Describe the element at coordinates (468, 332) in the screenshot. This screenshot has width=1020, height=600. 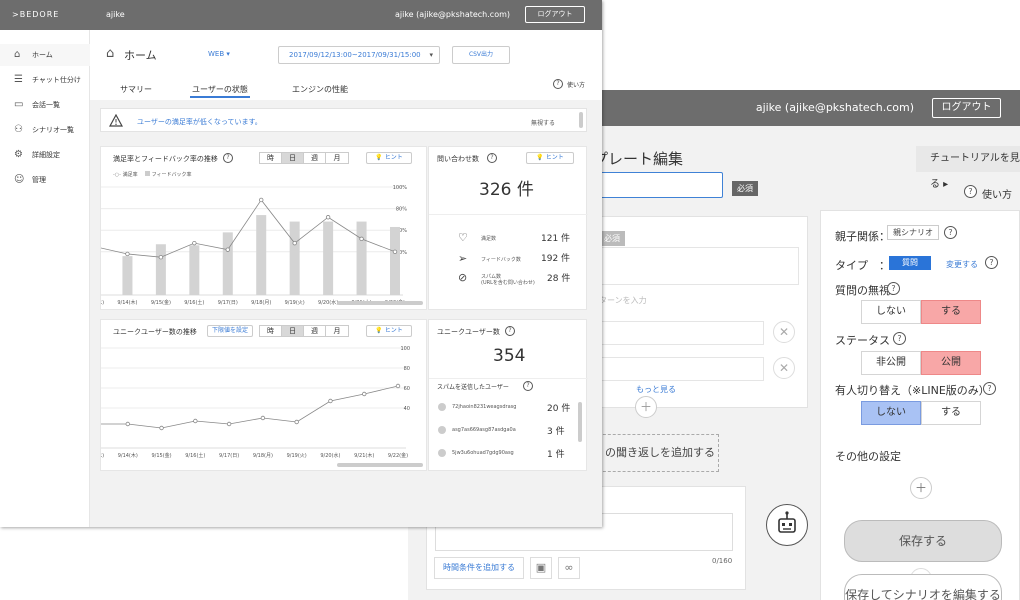
I see `unique-title: ユニークユーザー数` at that location.